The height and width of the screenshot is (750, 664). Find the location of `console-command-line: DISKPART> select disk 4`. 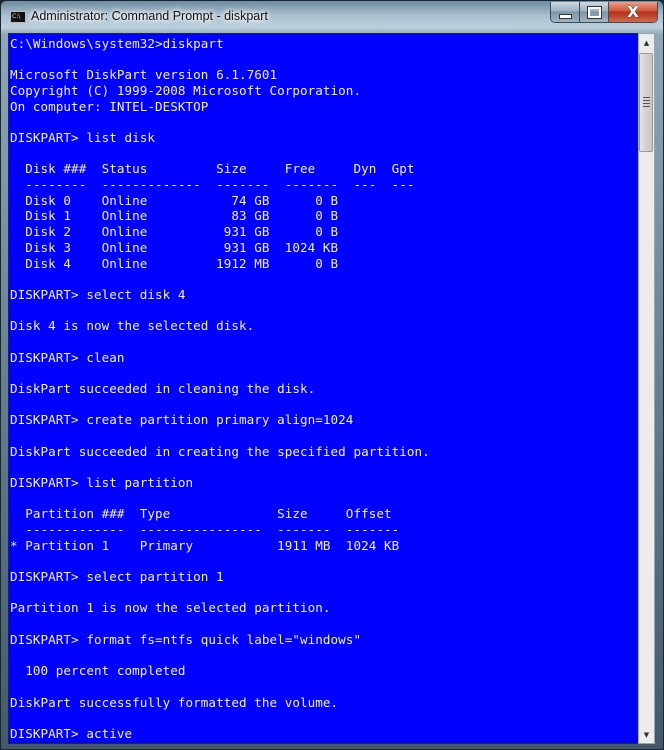

console-command-line: DISKPART> select disk 4 is located at coordinates (98, 294).